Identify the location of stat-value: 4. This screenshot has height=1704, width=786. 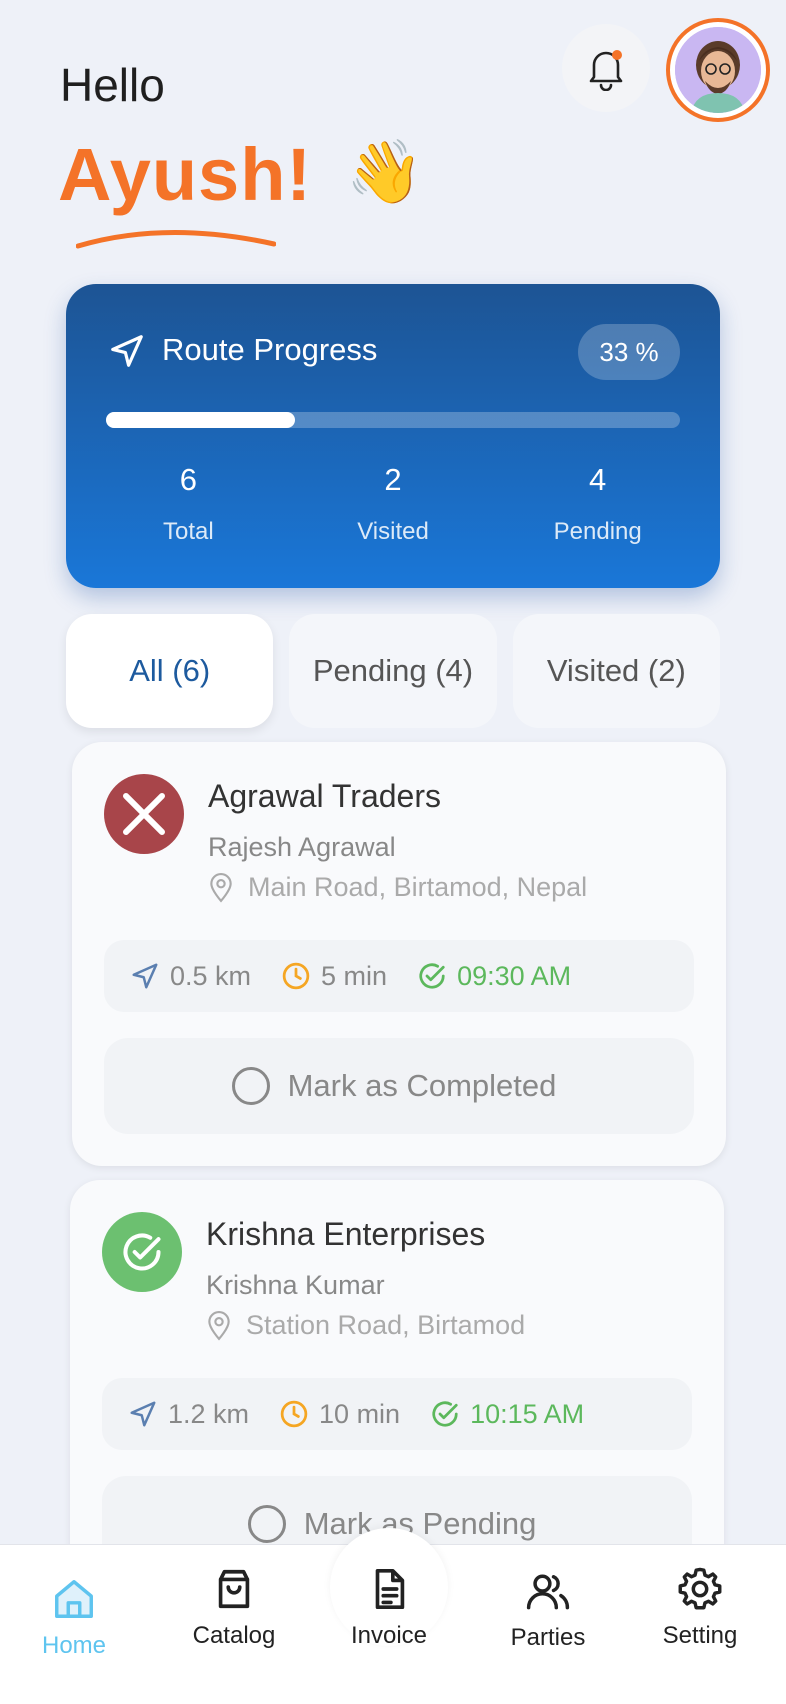
(598, 479).